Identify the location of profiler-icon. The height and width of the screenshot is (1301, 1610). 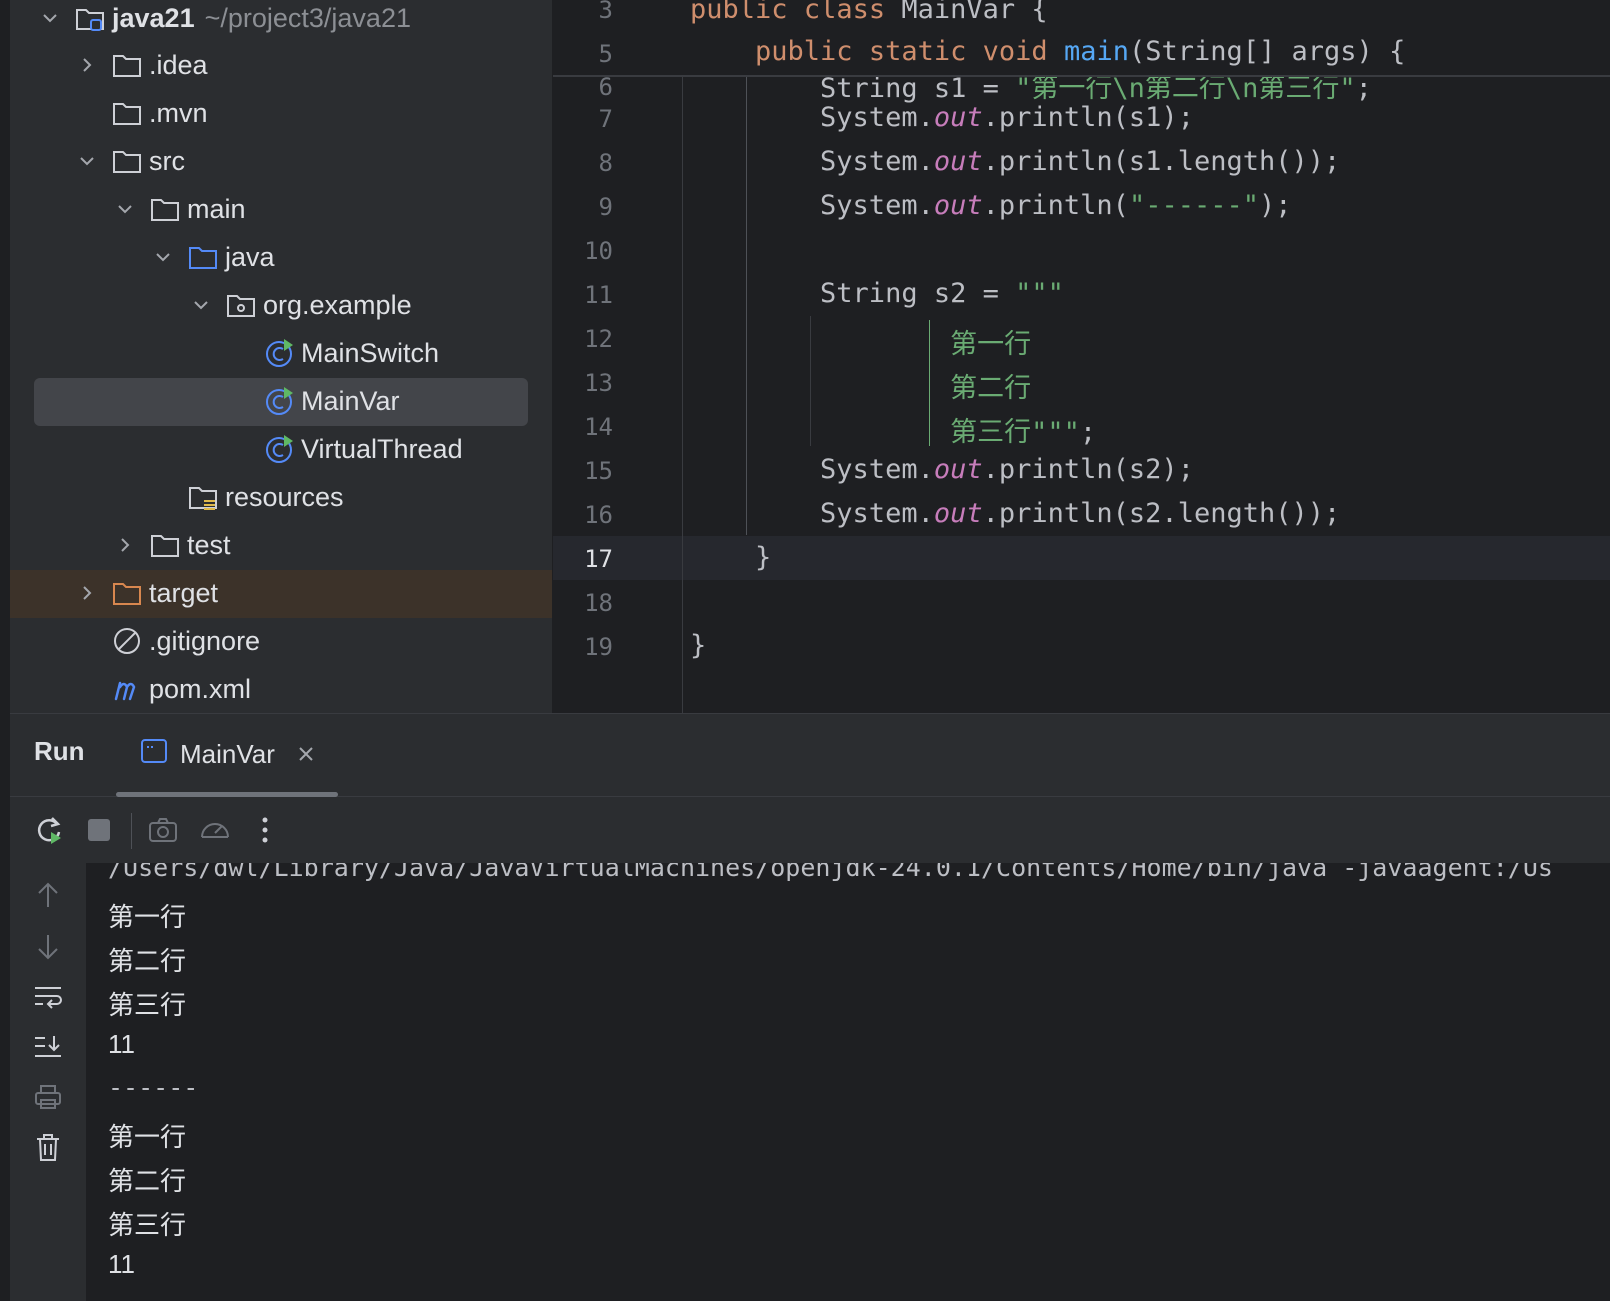
(215, 830).